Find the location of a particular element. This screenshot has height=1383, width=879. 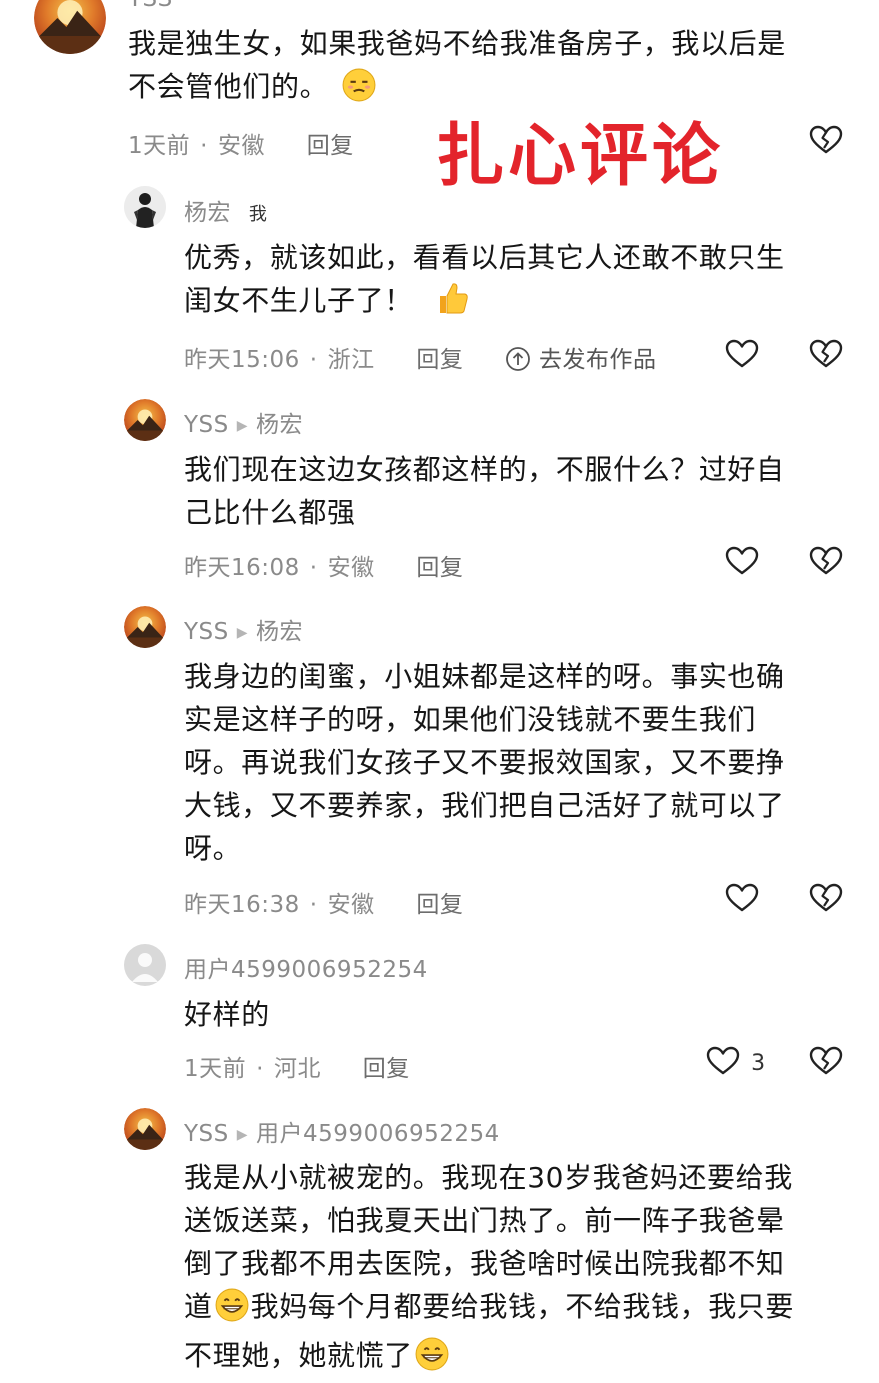

comment-line: 我是从小就被宠的。我现在30岁我爸妈还要给我 is located at coordinates (488, 1177).